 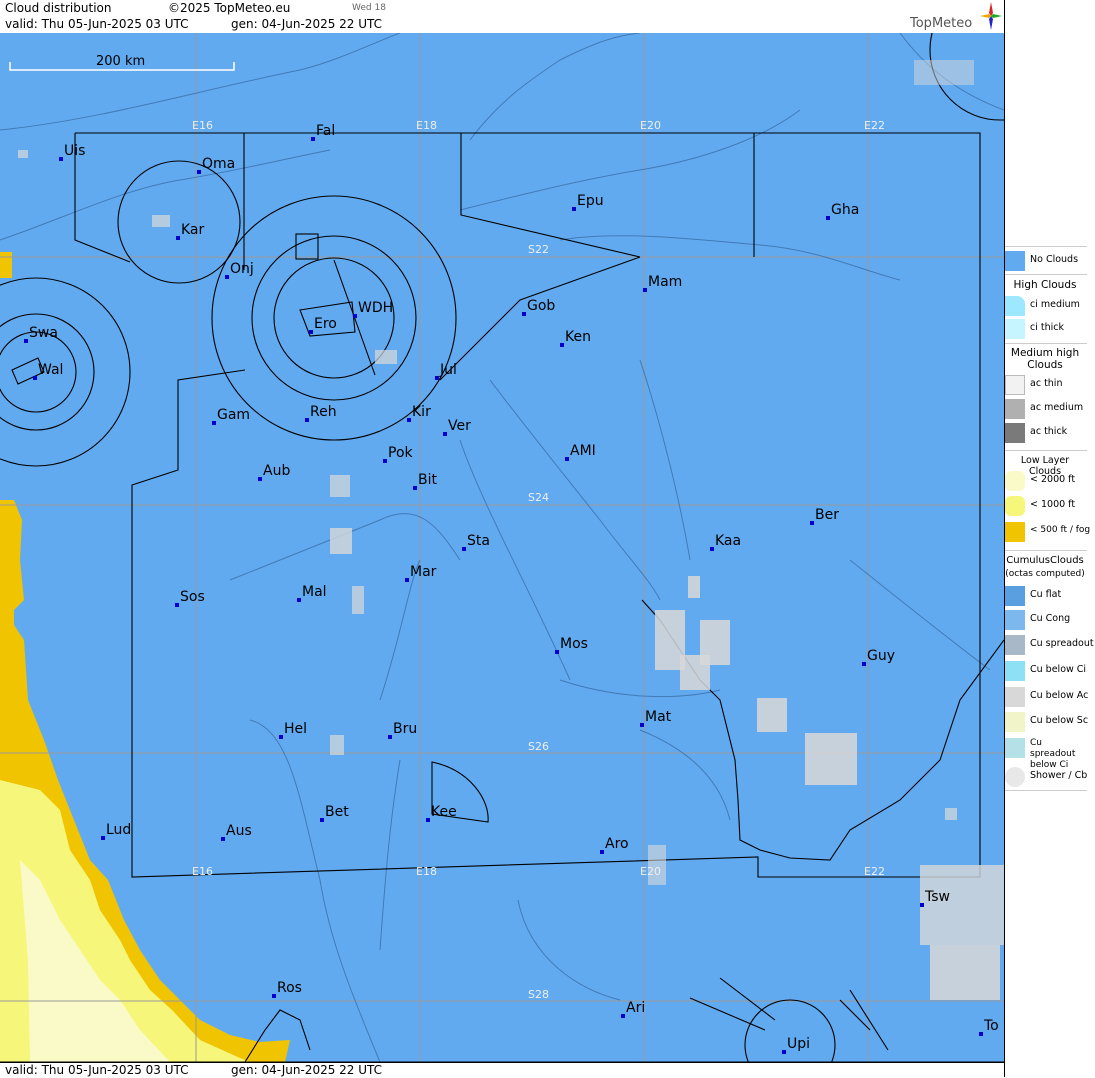 What do you see at coordinates (991, 16) in the screenshot?
I see `compass-icon` at bounding box center [991, 16].